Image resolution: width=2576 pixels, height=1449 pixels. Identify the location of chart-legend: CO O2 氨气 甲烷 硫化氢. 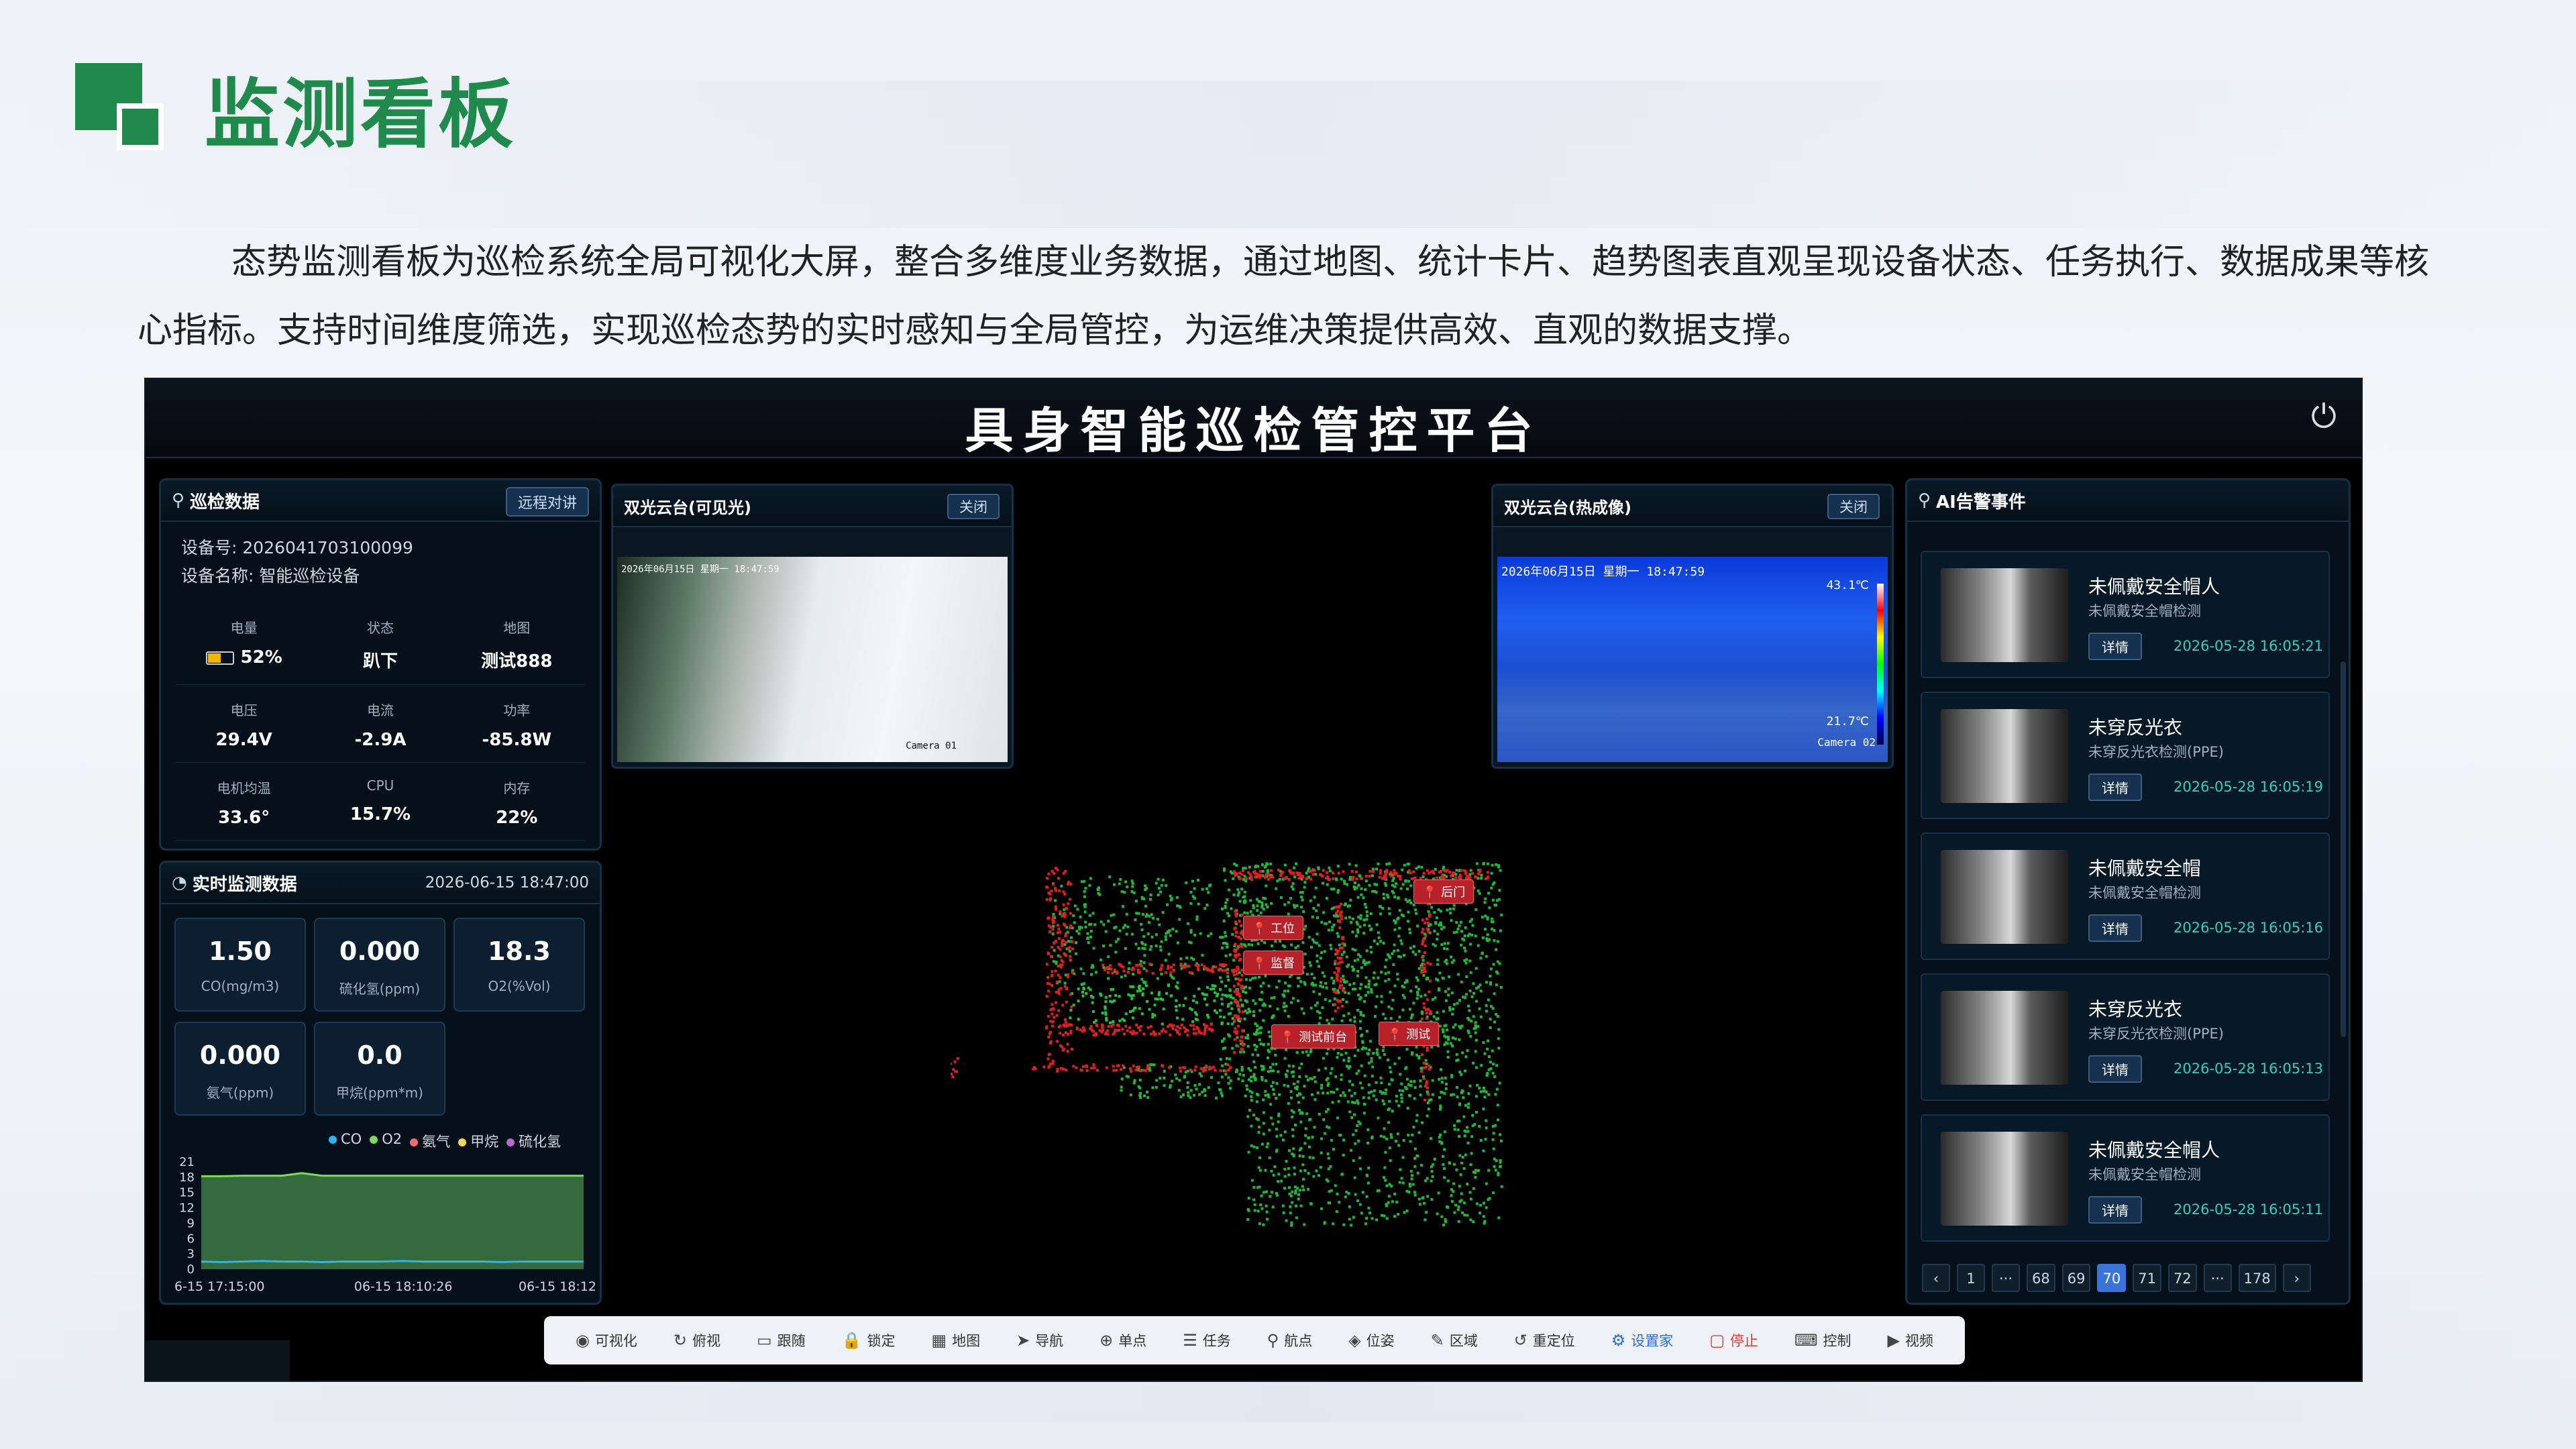
(445, 1141).